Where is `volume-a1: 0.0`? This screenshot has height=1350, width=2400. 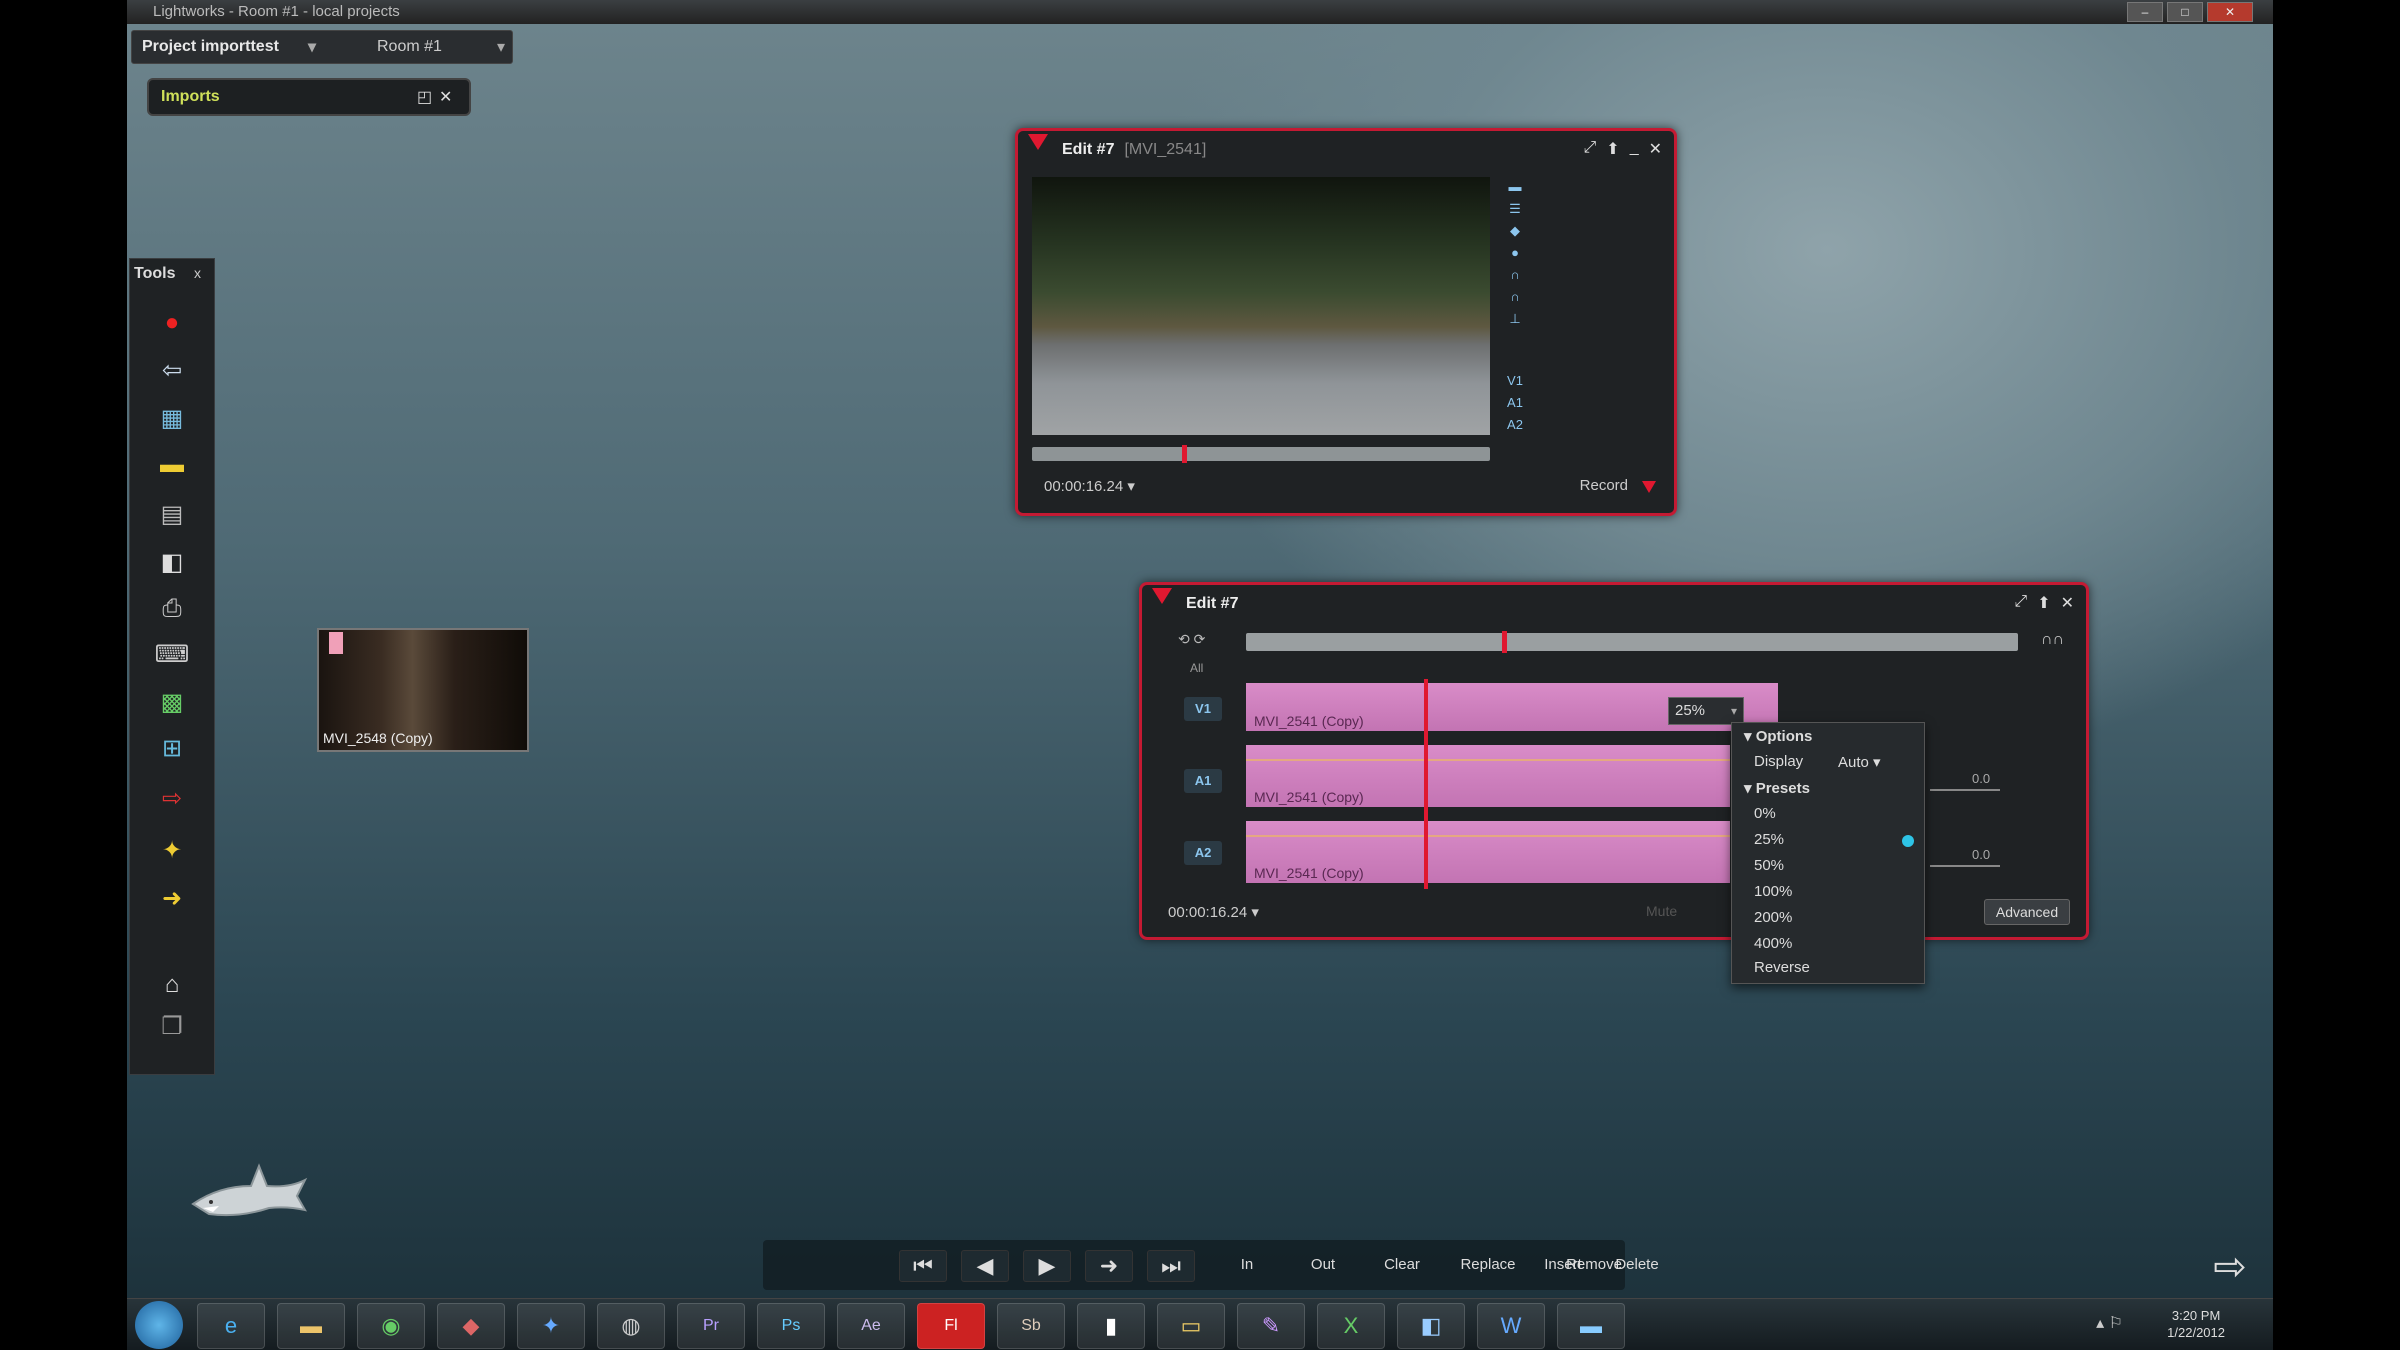
volume-a1: 0.0 is located at coordinates (1981, 778).